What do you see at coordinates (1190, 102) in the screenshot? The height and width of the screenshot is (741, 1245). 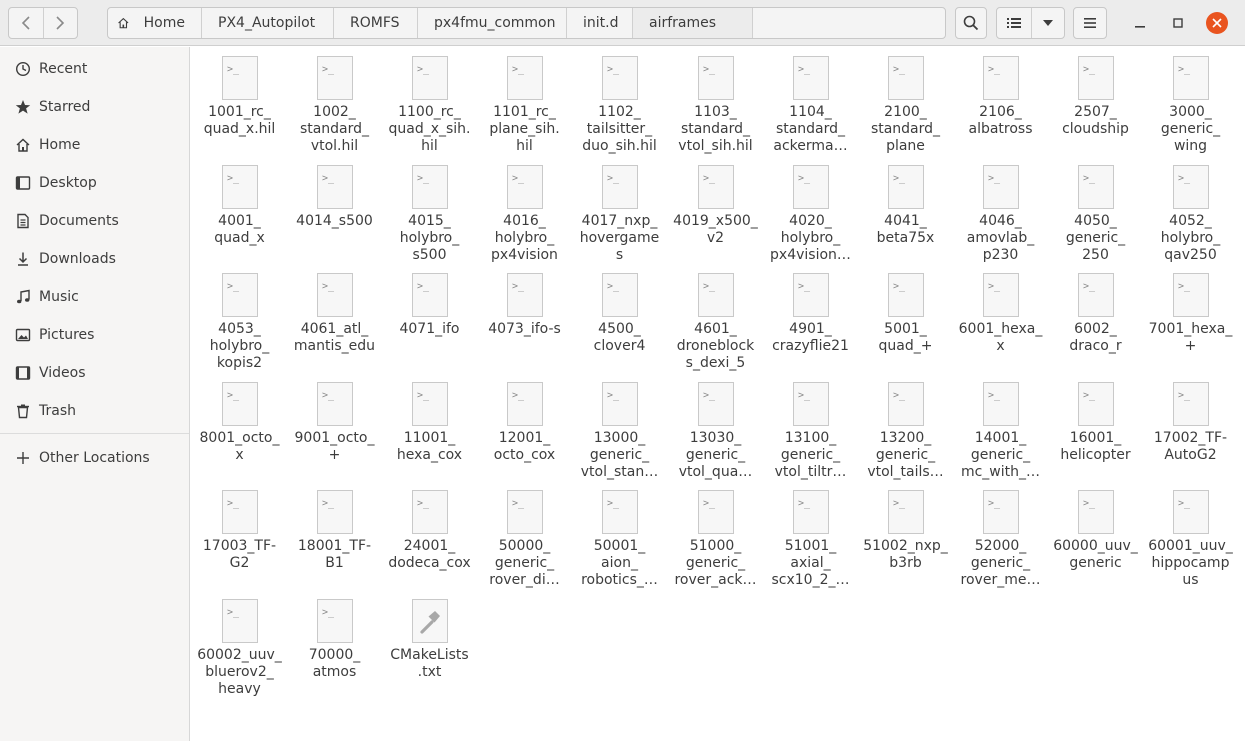 I see `file-item: >_ 3000_ generic_ wing` at bounding box center [1190, 102].